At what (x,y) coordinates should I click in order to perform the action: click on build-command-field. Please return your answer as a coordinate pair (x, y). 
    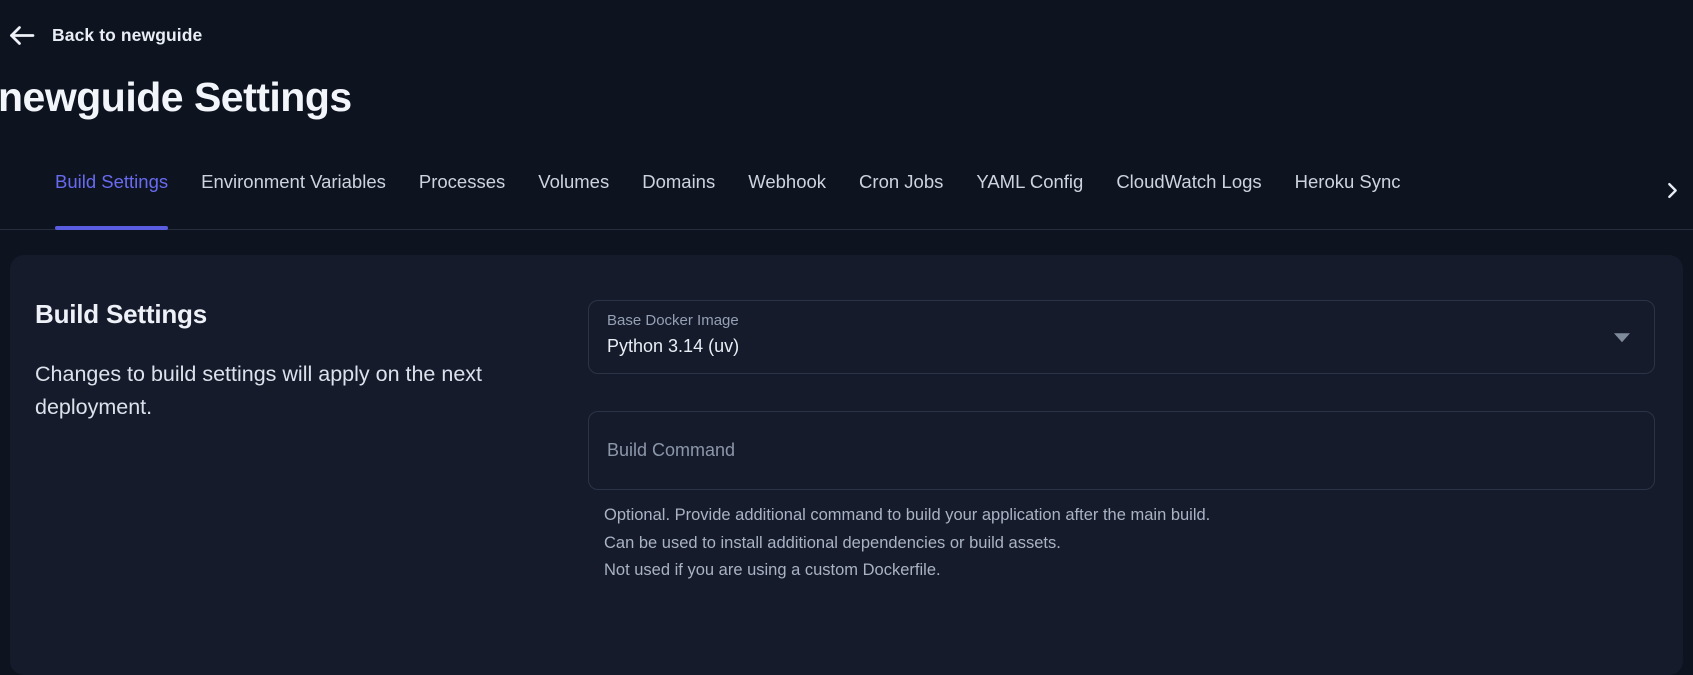
    Looking at the image, I should click on (1121, 451).